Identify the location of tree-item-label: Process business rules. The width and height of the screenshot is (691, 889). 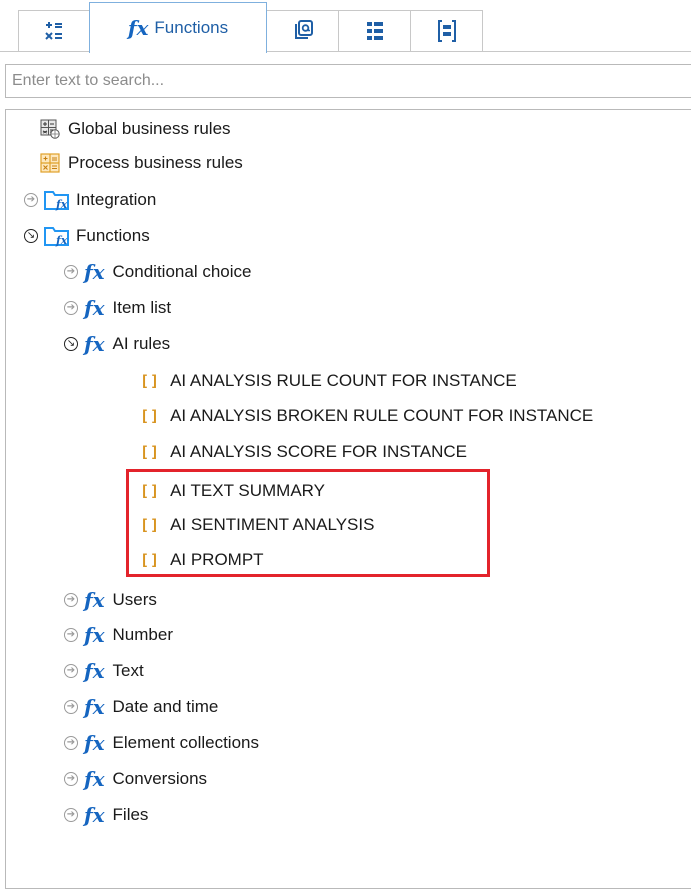
(155, 162).